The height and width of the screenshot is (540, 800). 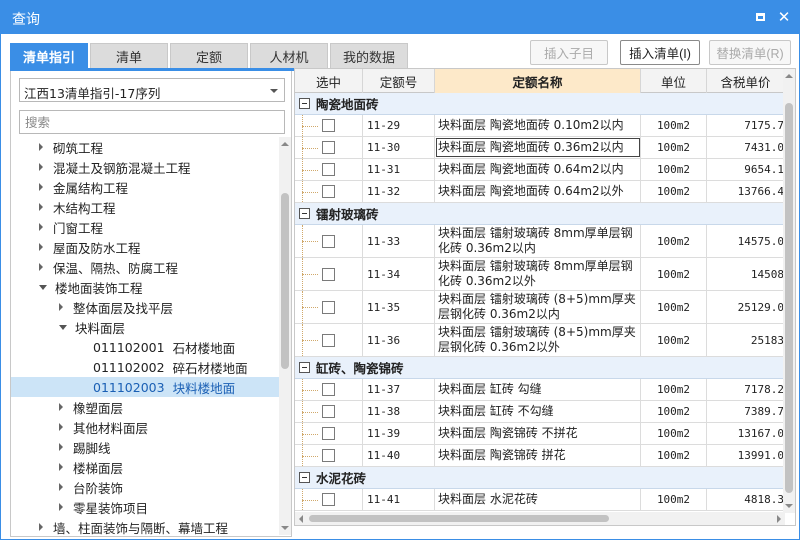 I want to click on quota-name: 块料面层 镭射玻璃砖 8mm厚单层钢化砖 0.36m2以外, so click(x=538, y=274).